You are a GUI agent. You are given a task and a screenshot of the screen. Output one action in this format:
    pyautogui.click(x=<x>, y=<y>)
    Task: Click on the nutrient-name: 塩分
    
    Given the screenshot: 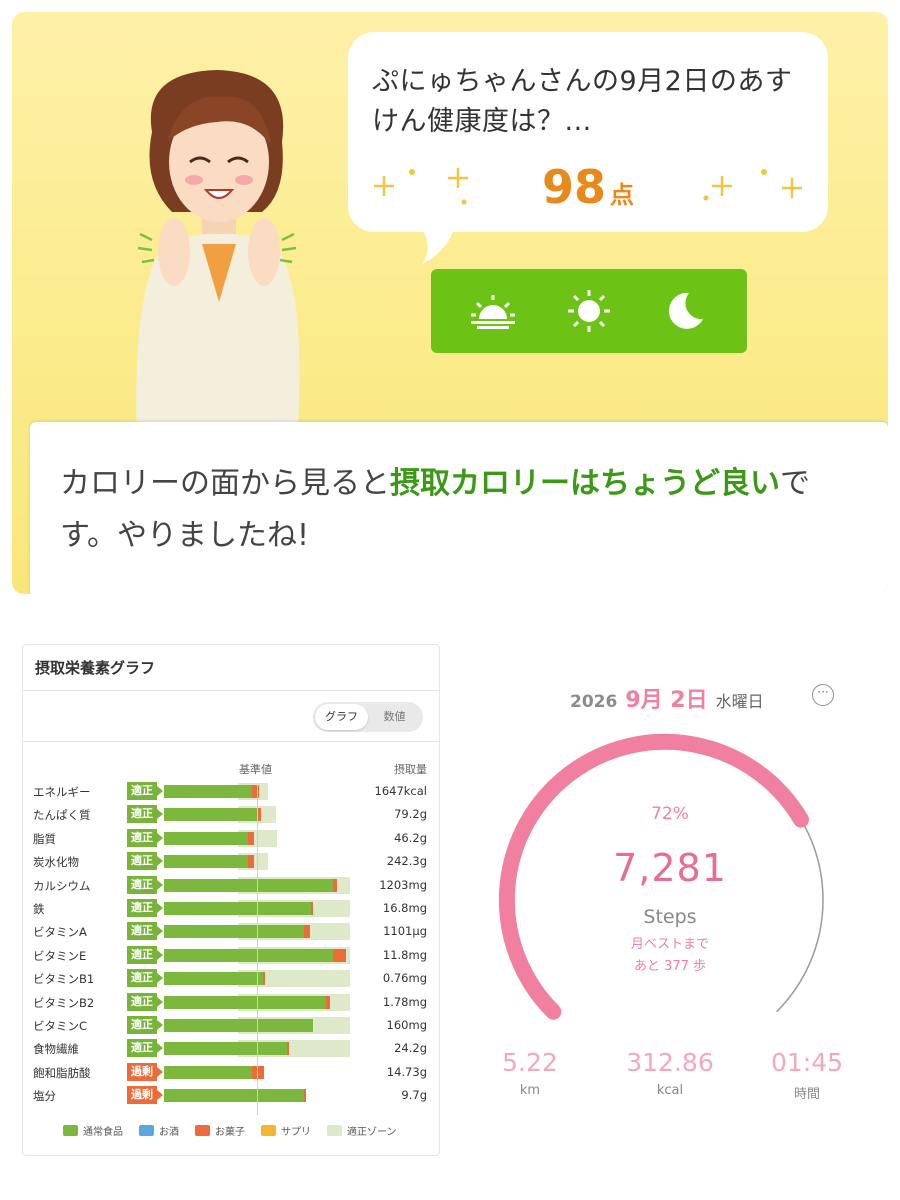 What is the action you would take?
    pyautogui.click(x=44, y=1096)
    